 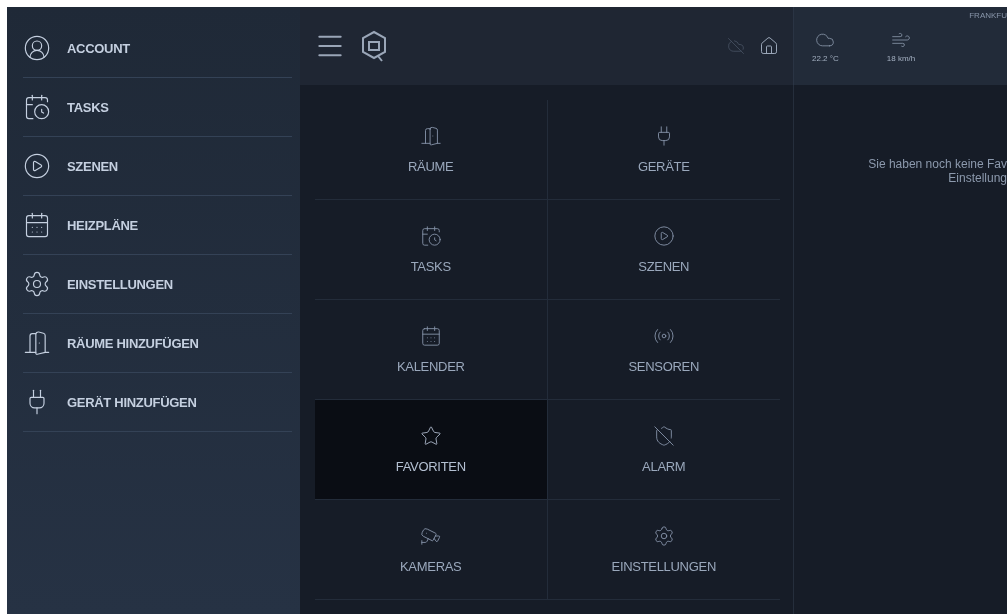 I want to click on star-icon, so click(x=430, y=436).